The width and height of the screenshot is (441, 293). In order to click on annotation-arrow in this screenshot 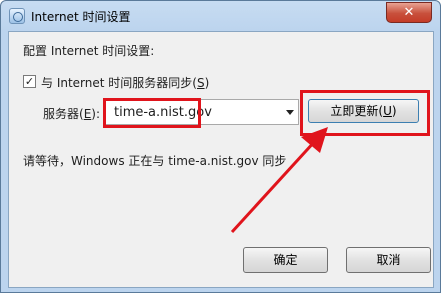, I will do `click(279, 180)`.